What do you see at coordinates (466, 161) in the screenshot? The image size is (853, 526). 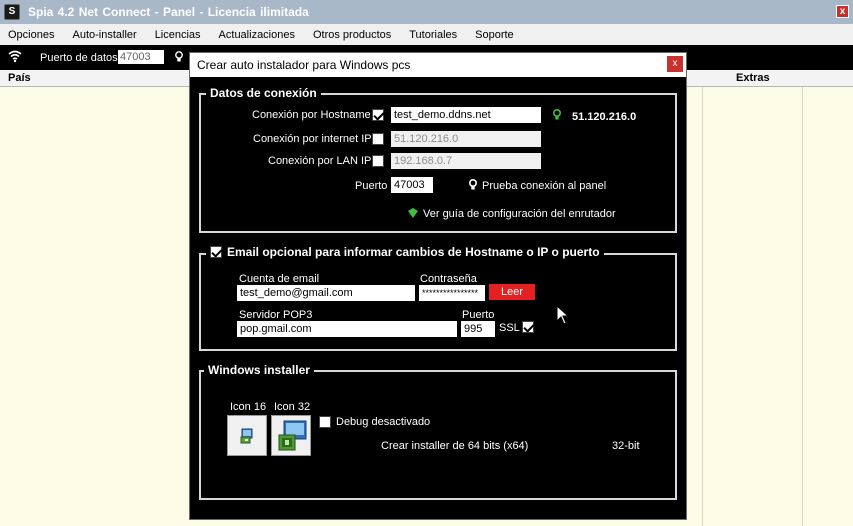 I see `lan-ip-input: 192.168.0.7` at bounding box center [466, 161].